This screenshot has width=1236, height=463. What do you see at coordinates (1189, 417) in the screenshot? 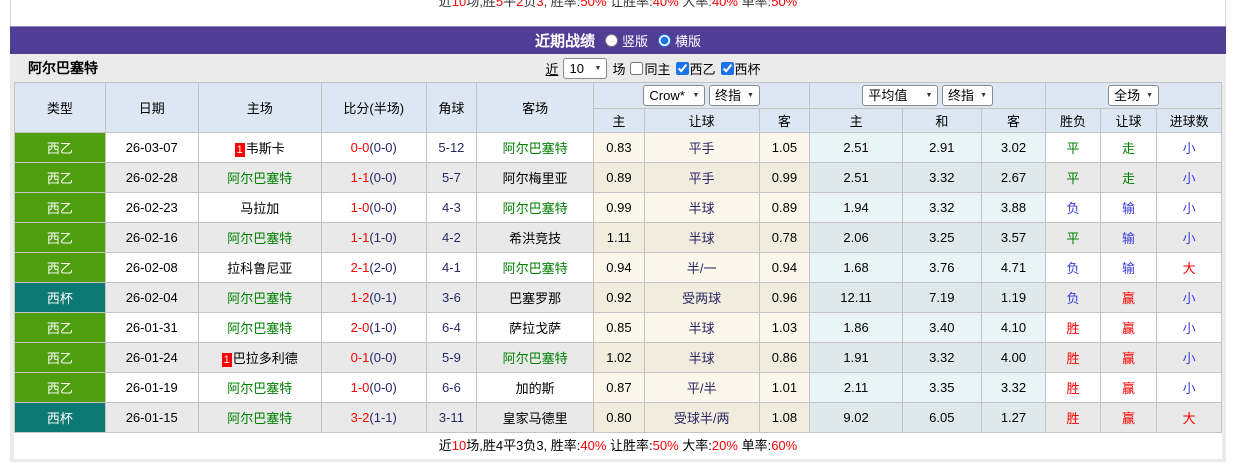
I see `goals-result: 大` at bounding box center [1189, 417].